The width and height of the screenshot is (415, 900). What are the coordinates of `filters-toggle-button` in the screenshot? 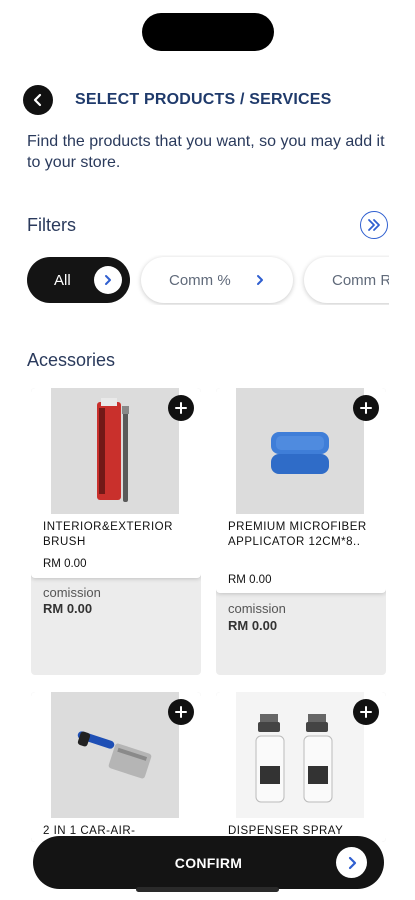 It's located at (374, 225).